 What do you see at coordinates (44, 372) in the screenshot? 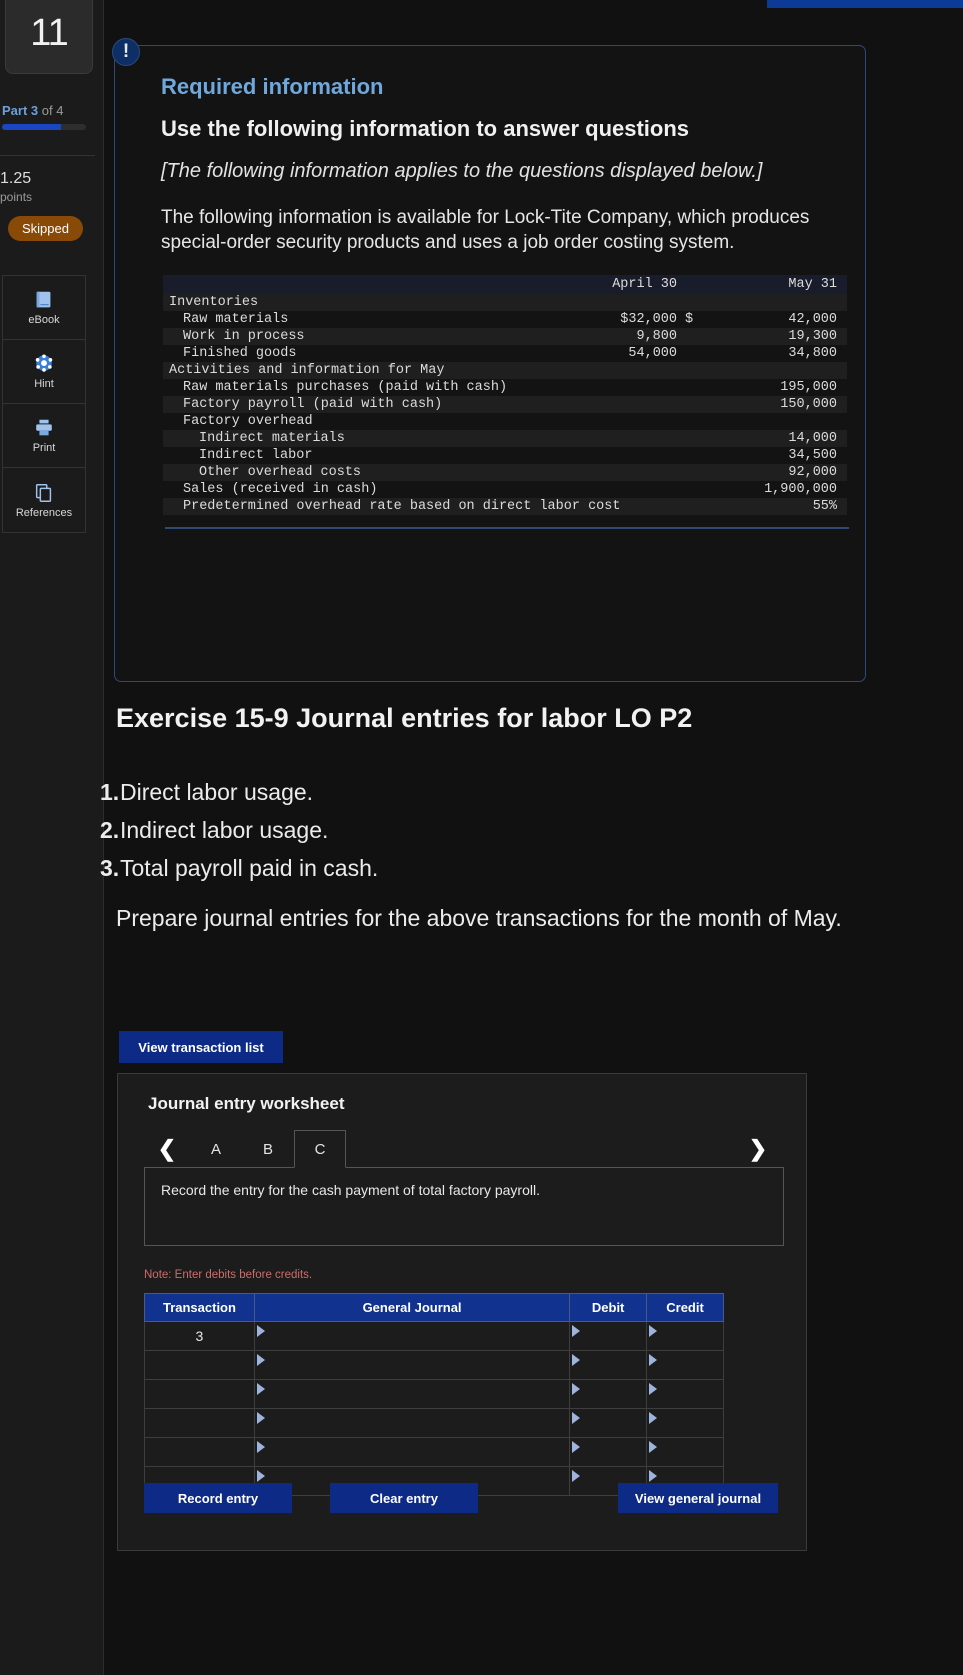
I see `sidebar-item-hint: Hint` at bounding box center [44, 372].